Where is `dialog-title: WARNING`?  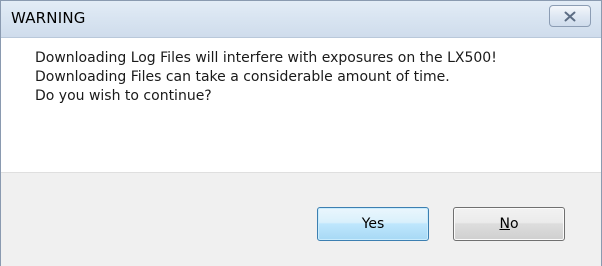 dialog-title: WARNING is located at coordinates (48, 18).